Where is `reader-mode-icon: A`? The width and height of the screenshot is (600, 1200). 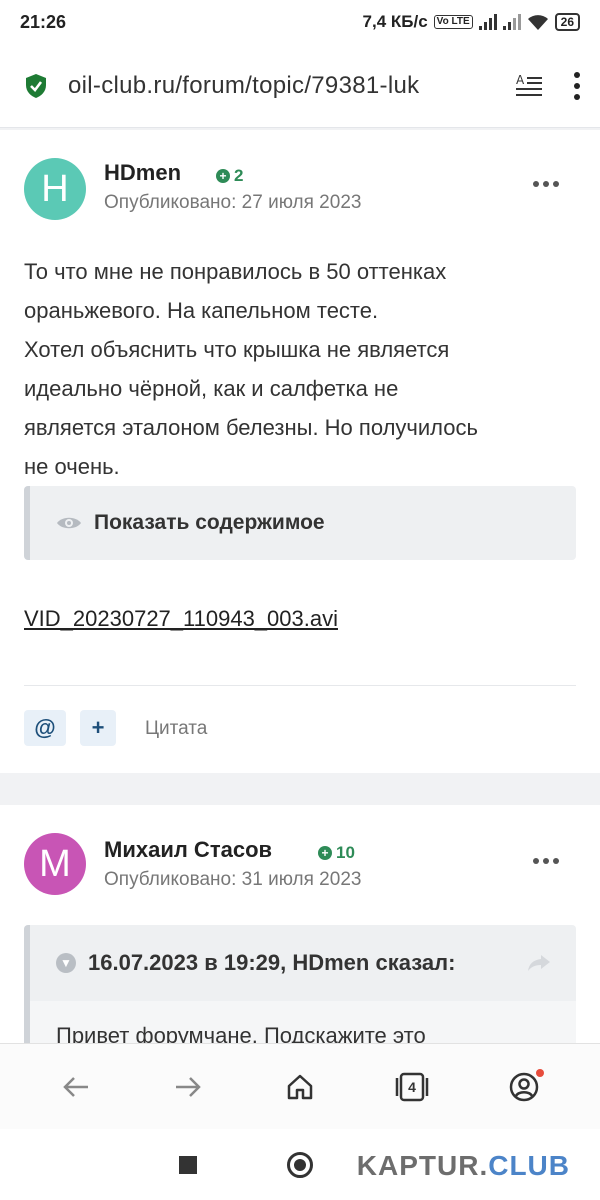 reader-mode-icon: A is located at coordinates (529, 86).